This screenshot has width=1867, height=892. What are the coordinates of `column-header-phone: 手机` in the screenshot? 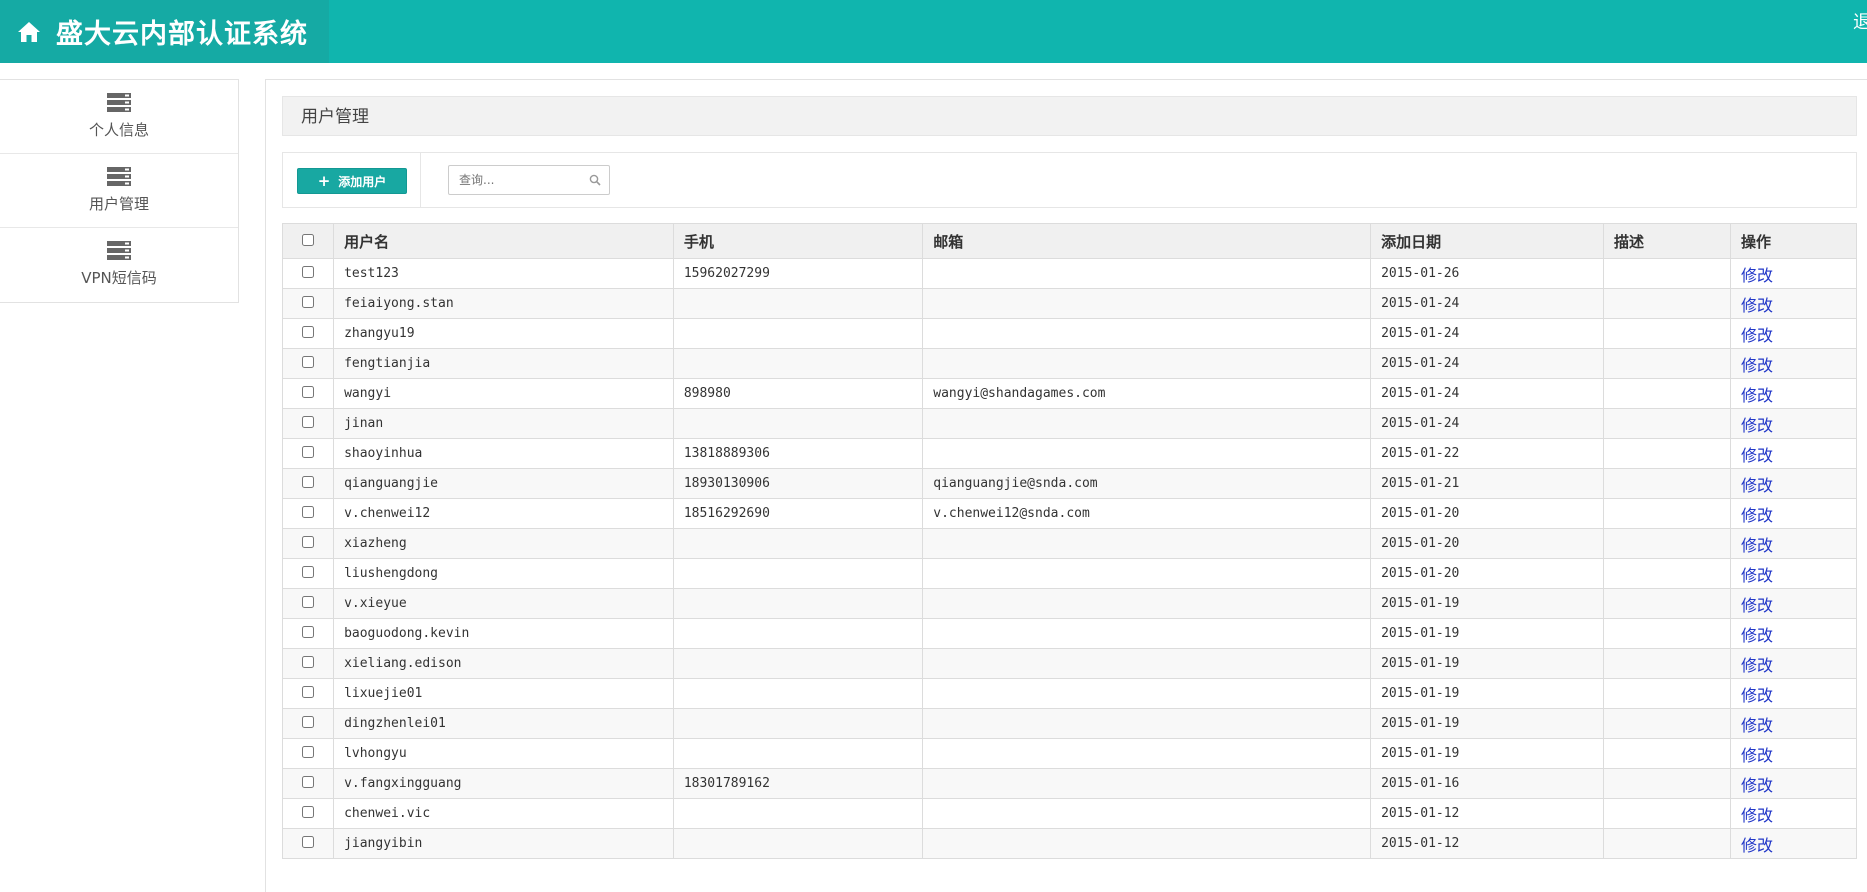 It's located at (798, 241).